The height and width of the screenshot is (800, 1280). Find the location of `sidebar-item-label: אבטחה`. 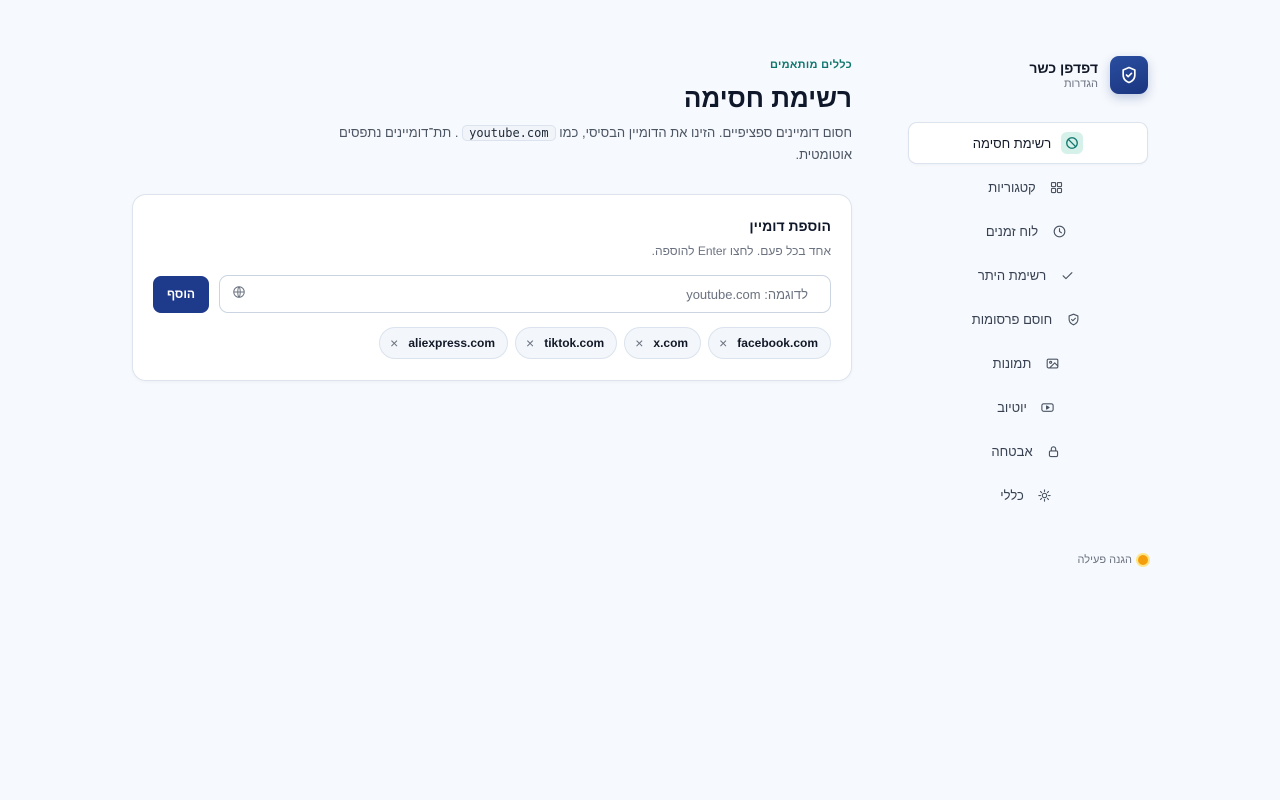

sidebar-item-label: אבטחה is located at coordinates (1012, 451).